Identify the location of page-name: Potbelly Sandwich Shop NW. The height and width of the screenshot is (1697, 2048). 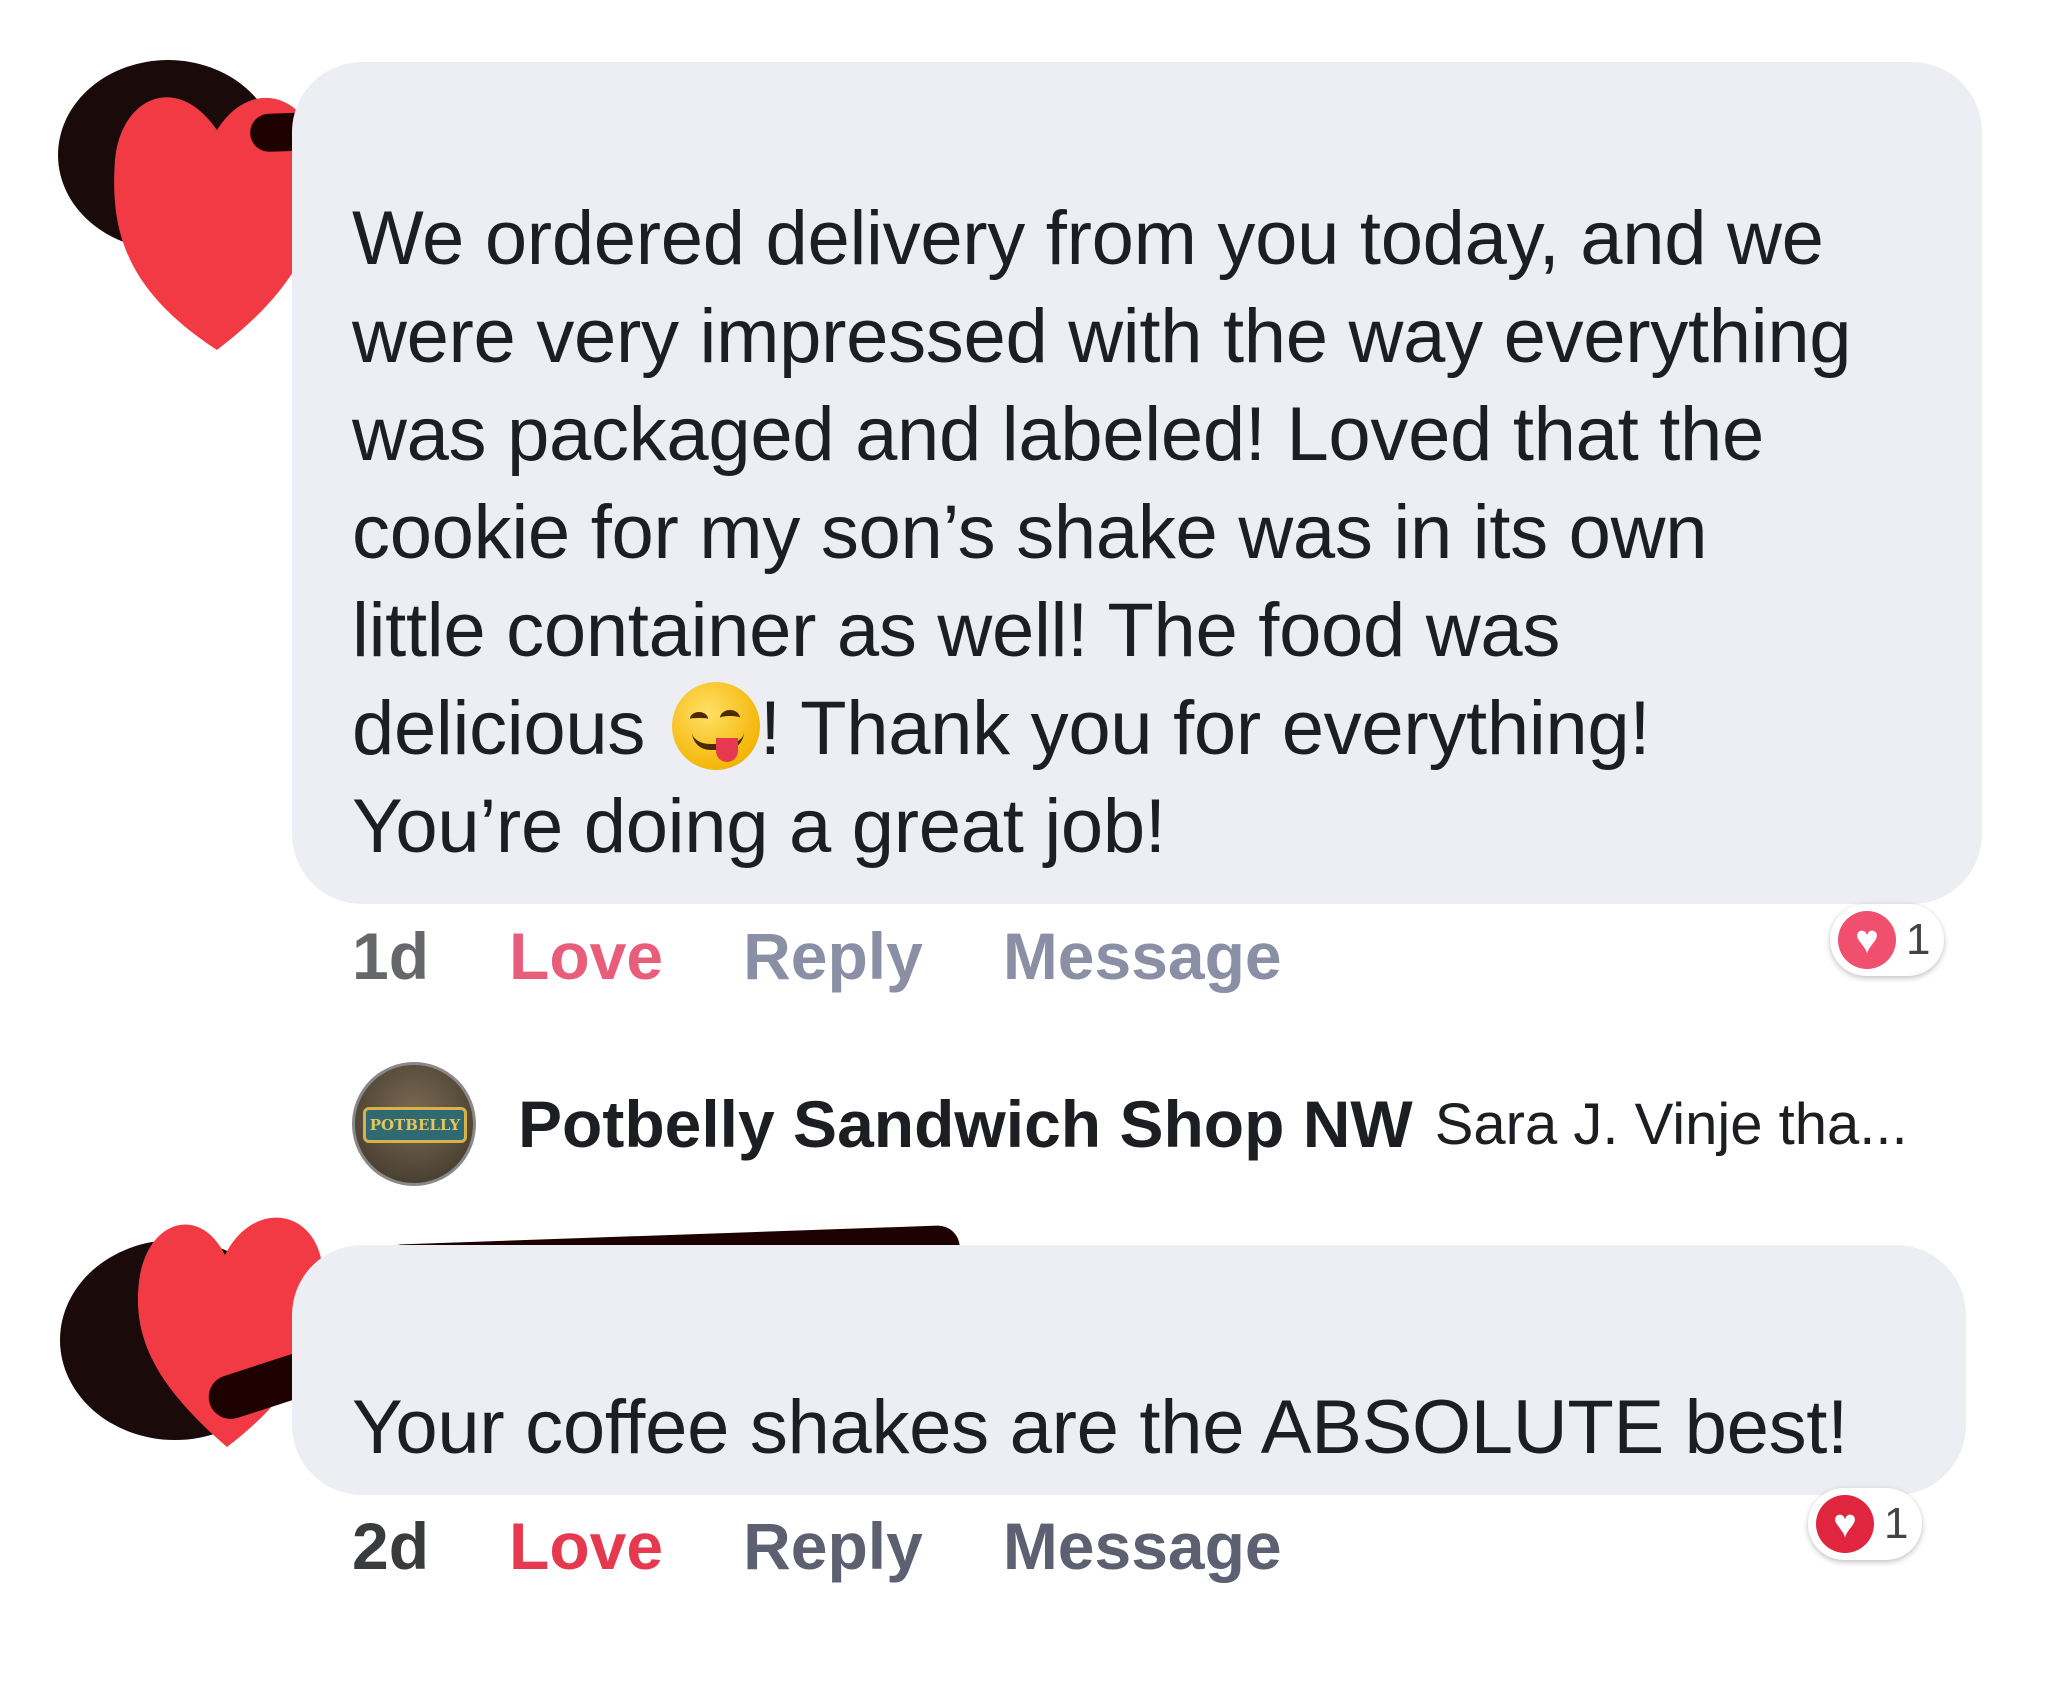
(965, 1124).